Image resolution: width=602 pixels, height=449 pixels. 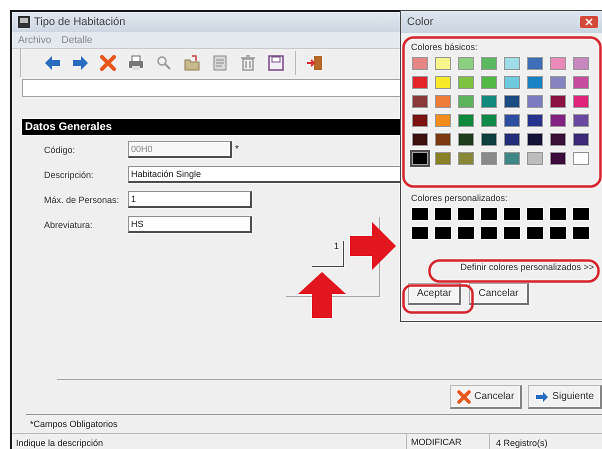 What do you see at coordinates (190, 224) in the screenshot?
I see `input-field: HS` at bounding box center [190, 224].